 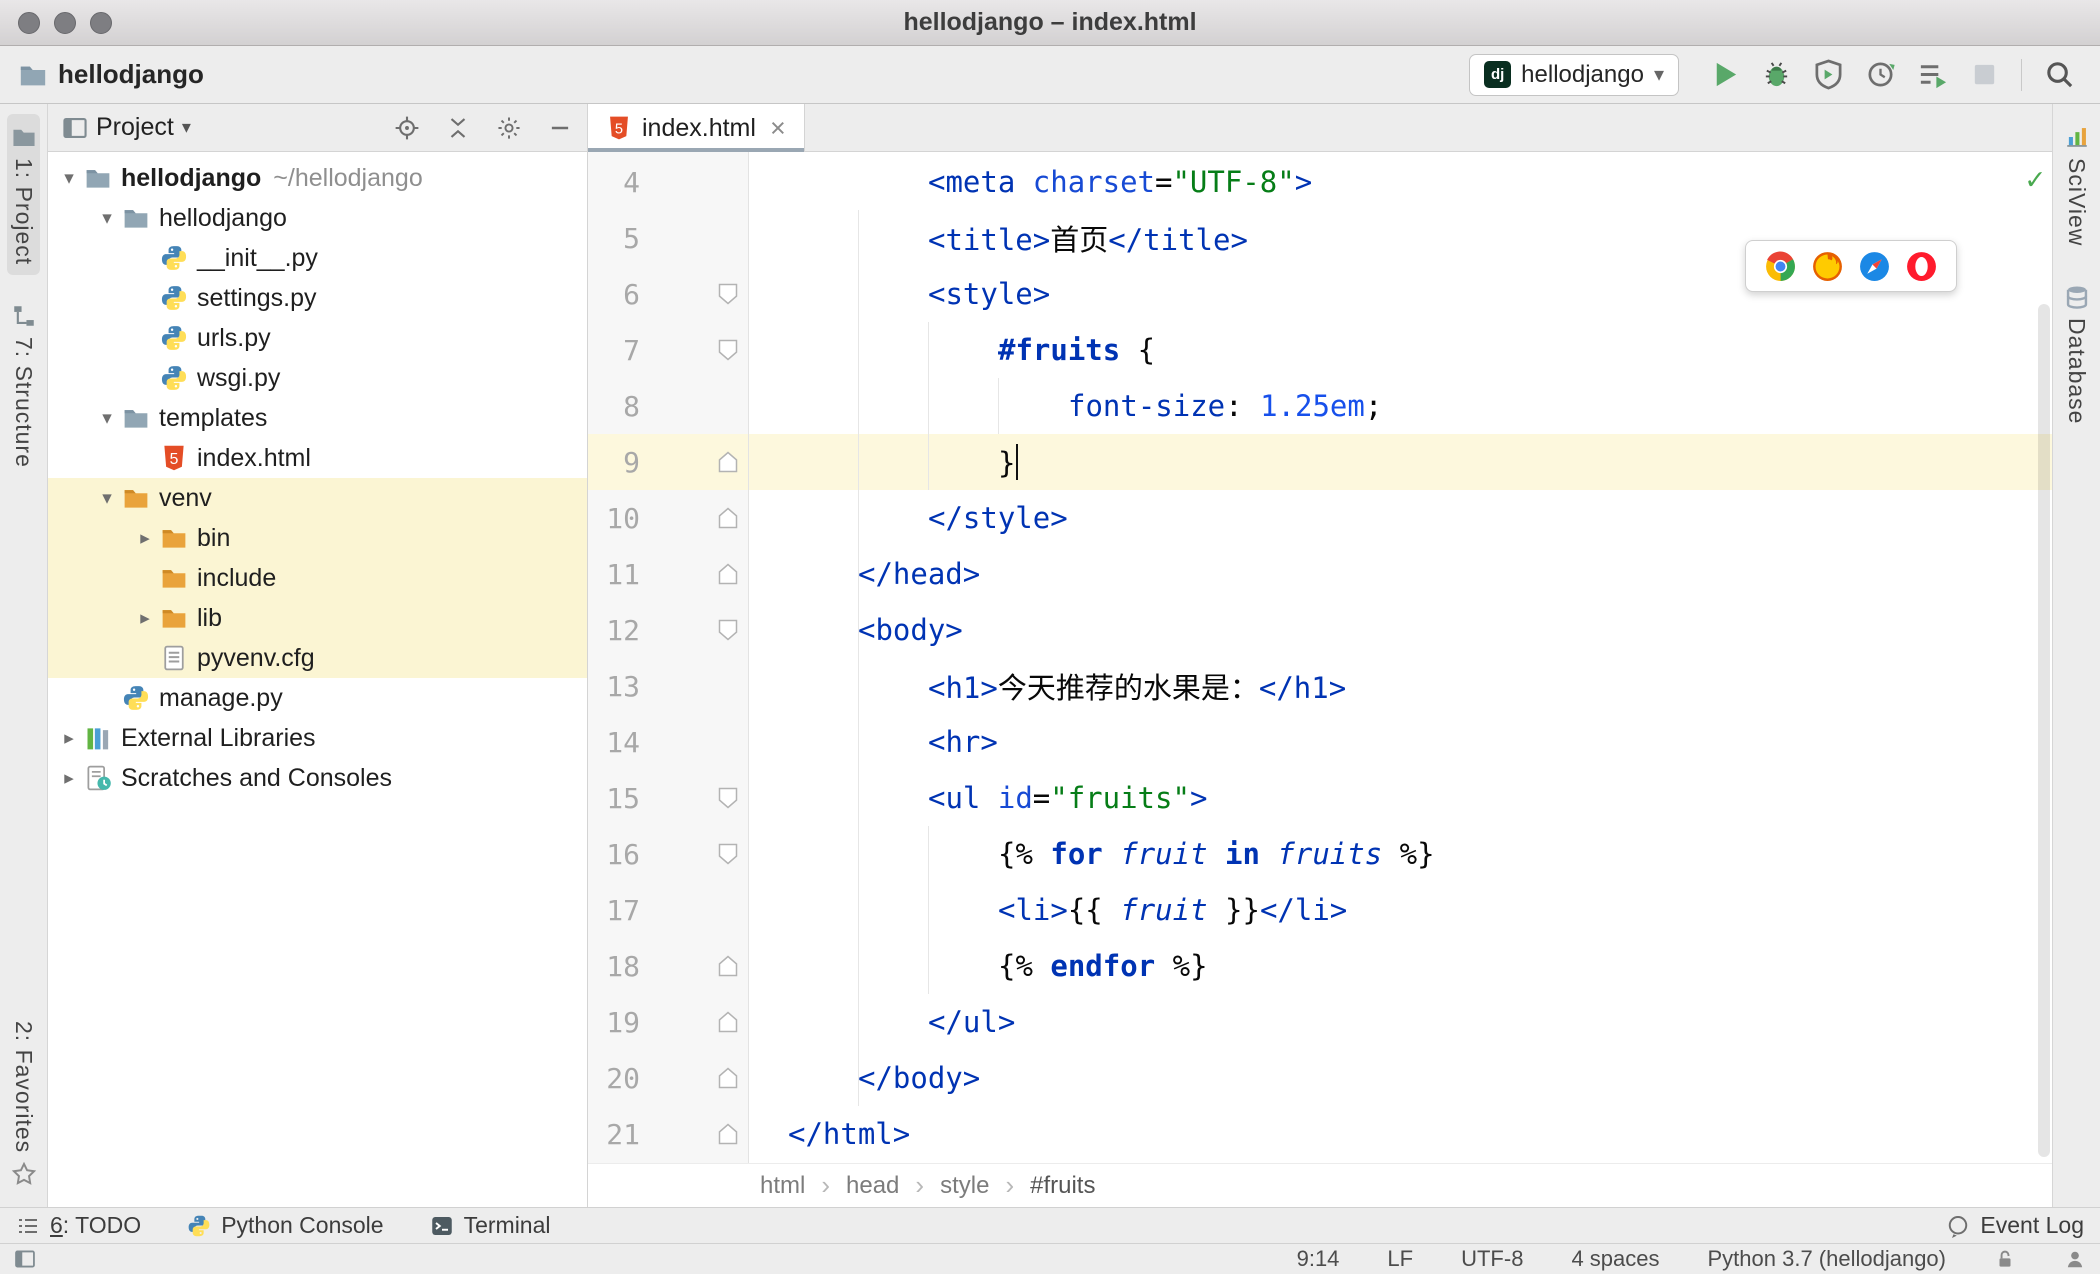 What do you see at coordinates (614, 1078) in the screenshot?
I see `line-number: 20` at bounding box center [614, 1078].